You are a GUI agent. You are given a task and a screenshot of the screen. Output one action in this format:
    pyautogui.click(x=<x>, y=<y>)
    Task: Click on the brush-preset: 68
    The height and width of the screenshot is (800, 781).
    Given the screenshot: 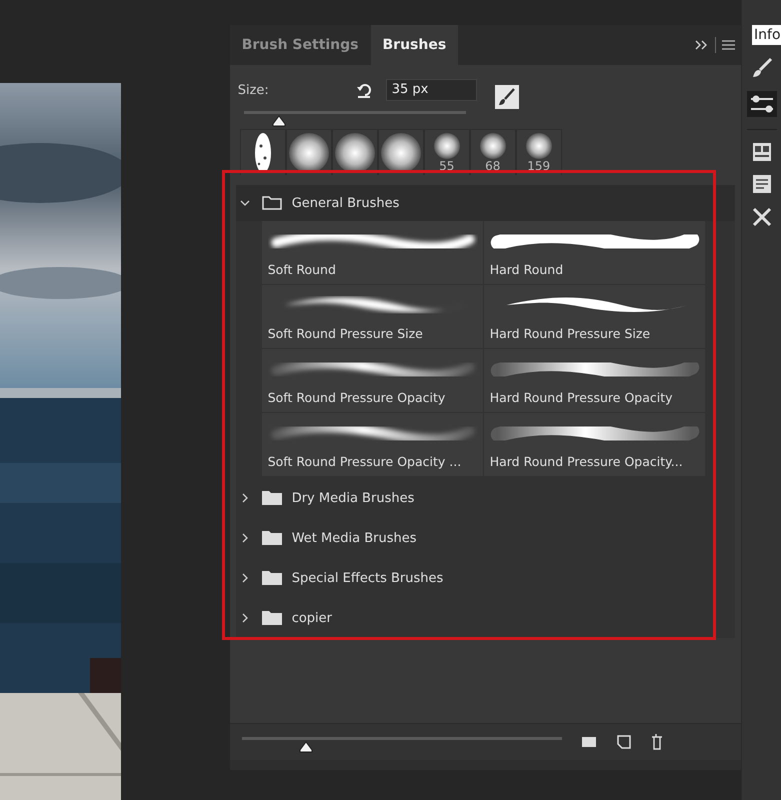 What is the action you would take?
    pyautogui.click(x=493, y=152)
    